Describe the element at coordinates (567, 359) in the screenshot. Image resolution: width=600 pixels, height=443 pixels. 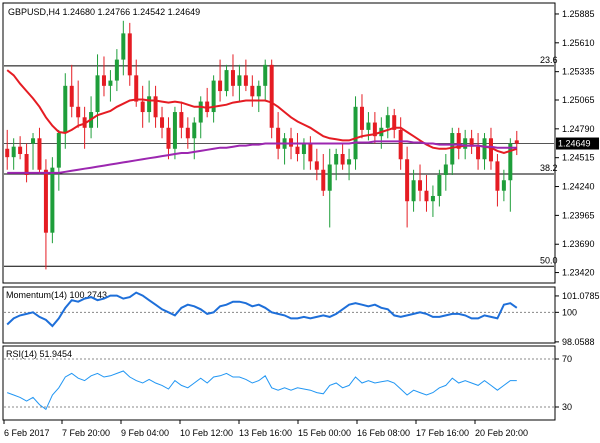
I see `rsi-tick-label: 70` at that location.